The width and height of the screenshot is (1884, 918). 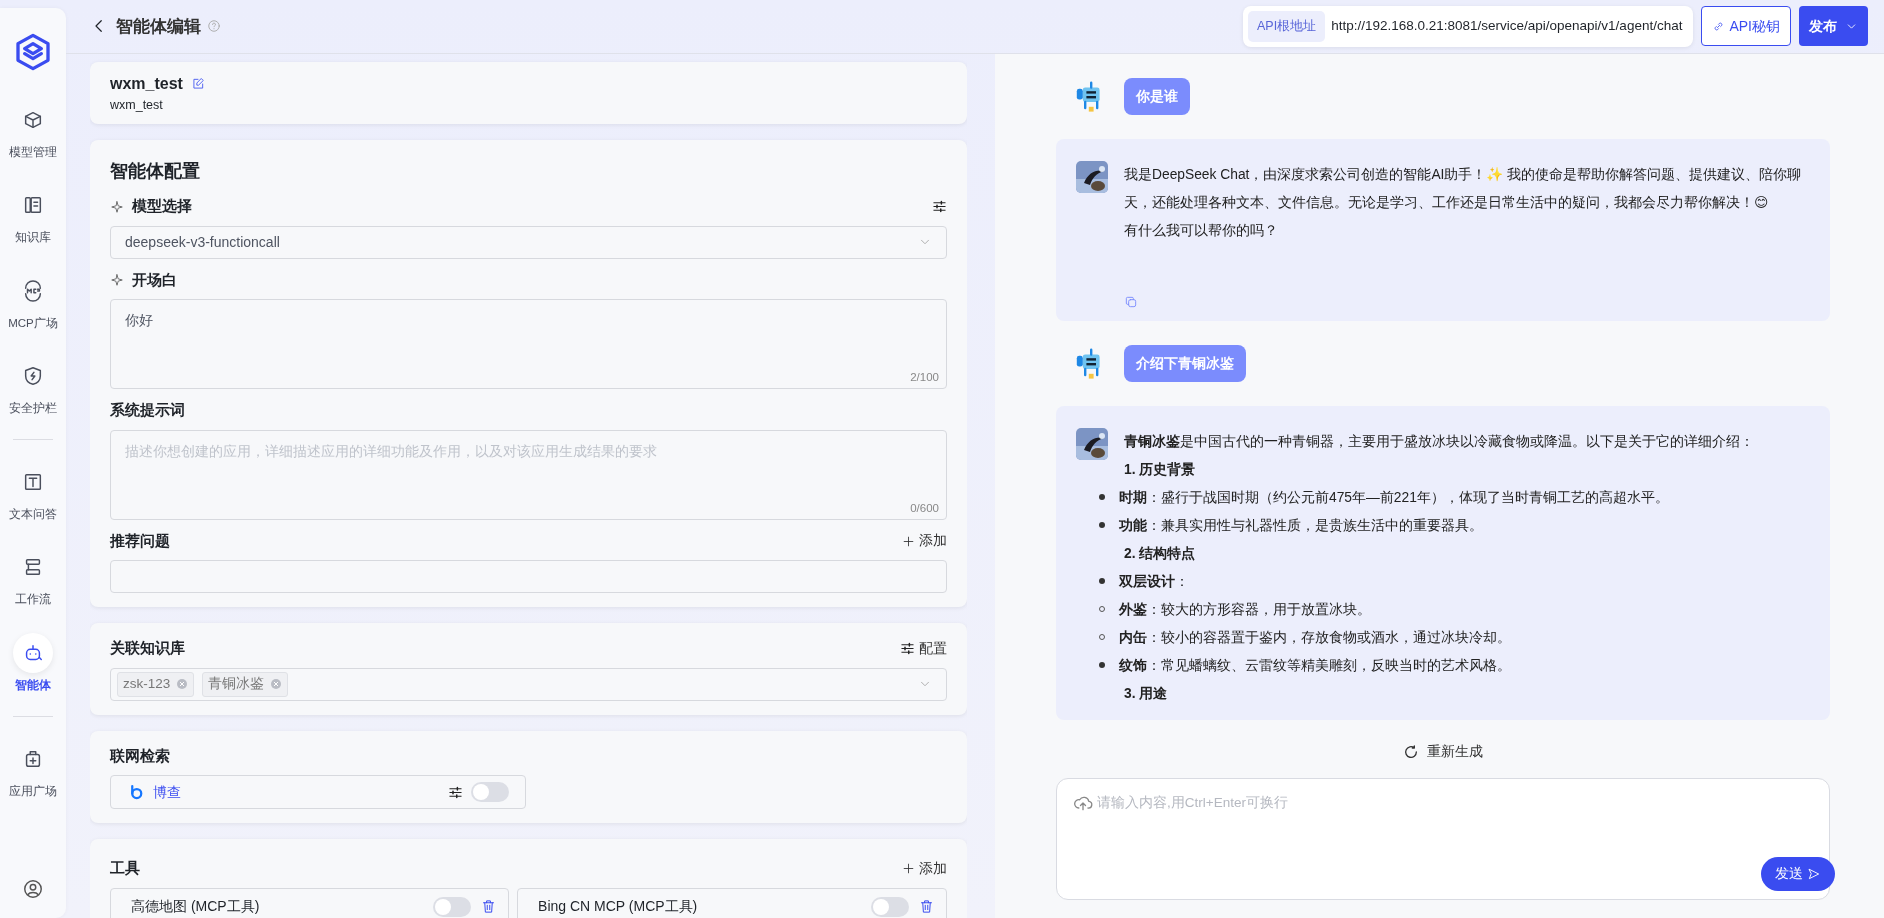 What do you see at coordinates (1245, 609) in the screenshot?
I see `list-item-text: 外鉴：较大的方形容器，用于放置冰块。` at bounding box center [1245, 609].